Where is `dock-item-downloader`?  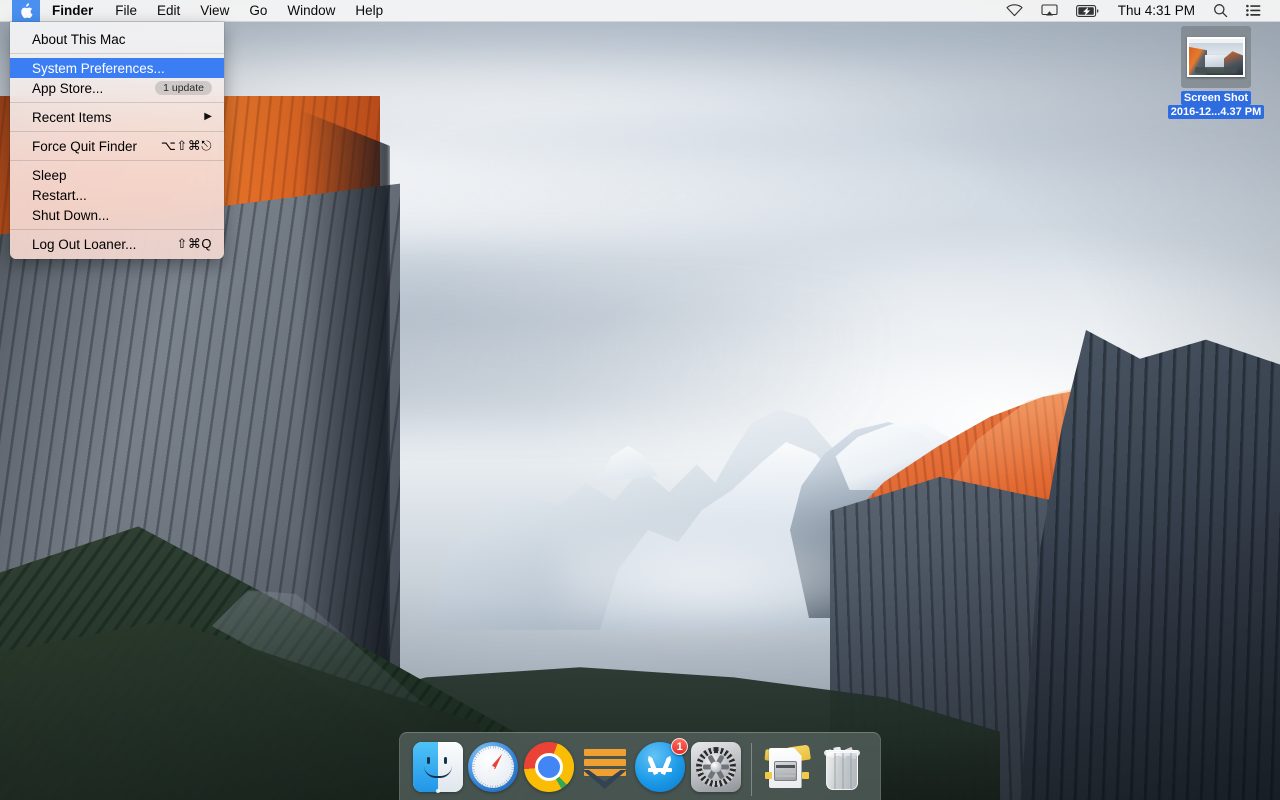
dock-item-downloader is located at coordinates (605, 767).